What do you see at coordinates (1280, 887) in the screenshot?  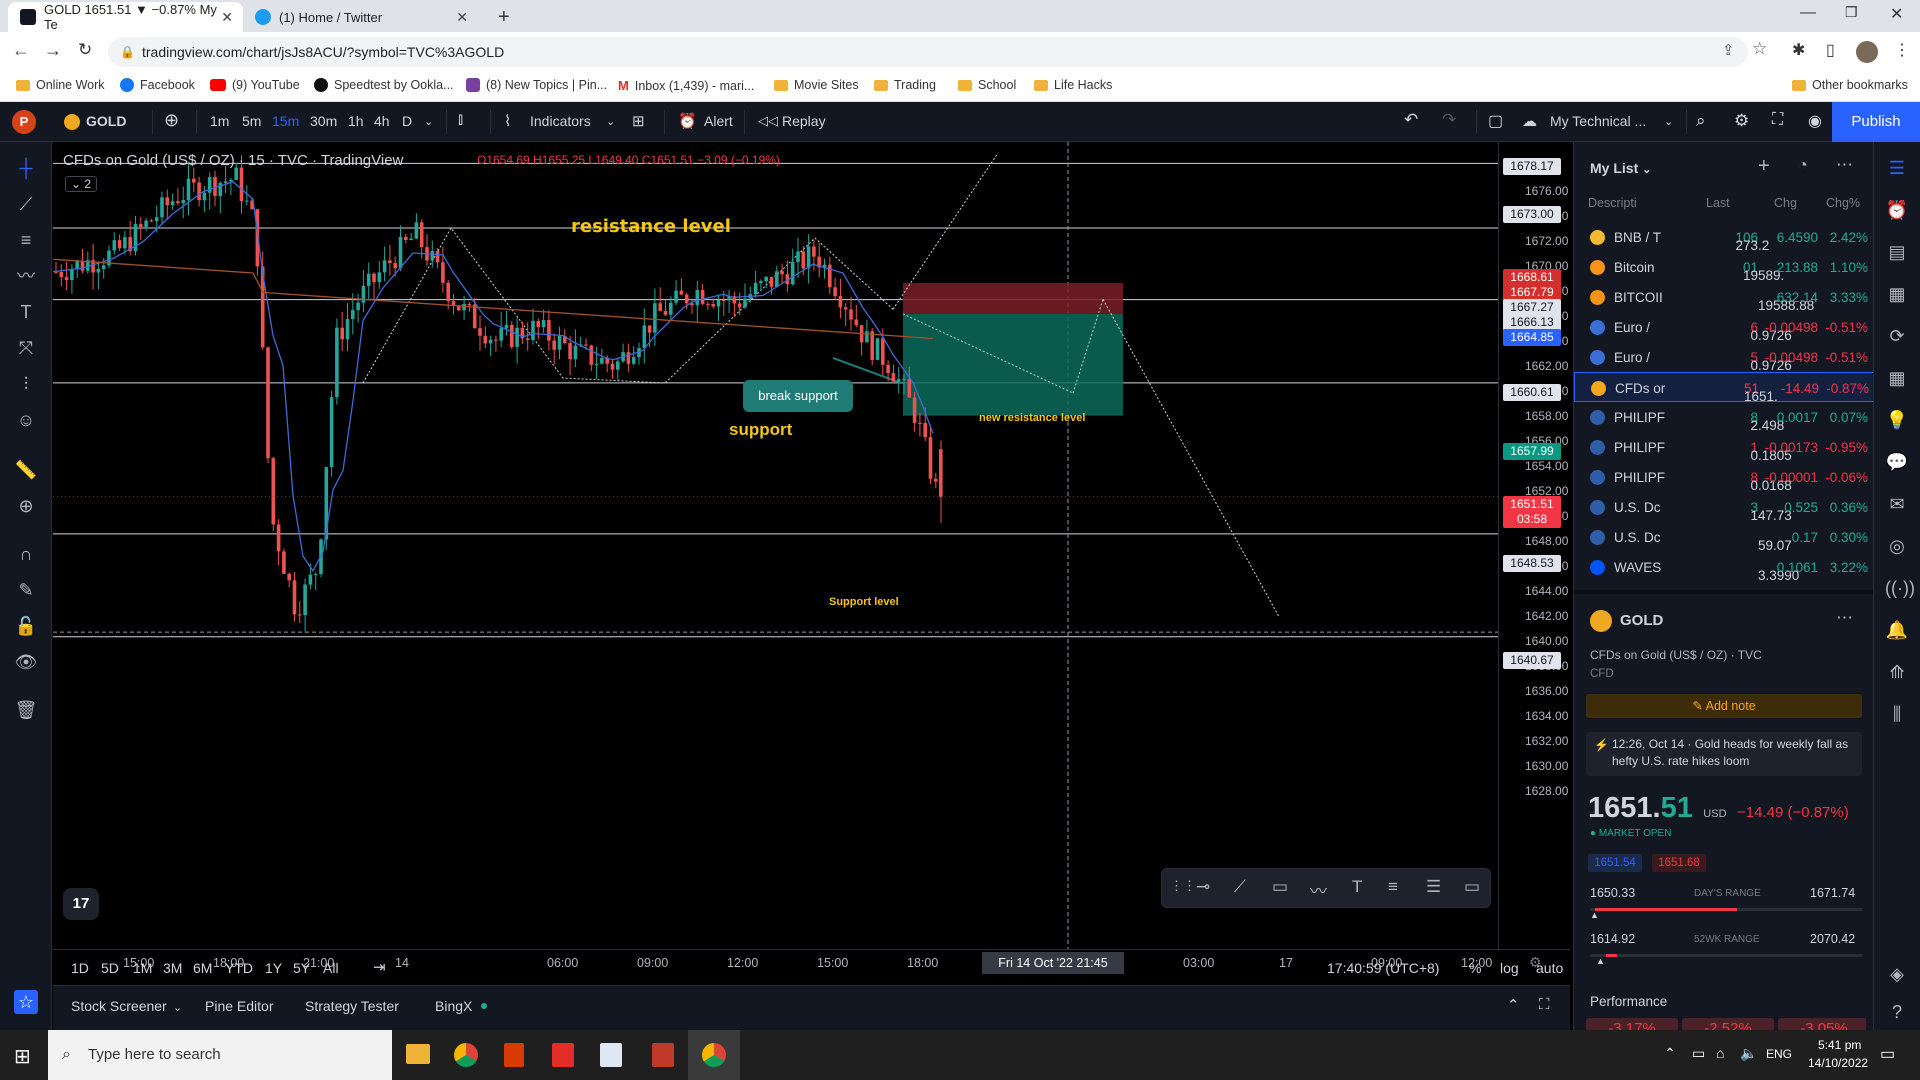 I see `rectangle-icon: ▭` at bounding box center [1280, 887].